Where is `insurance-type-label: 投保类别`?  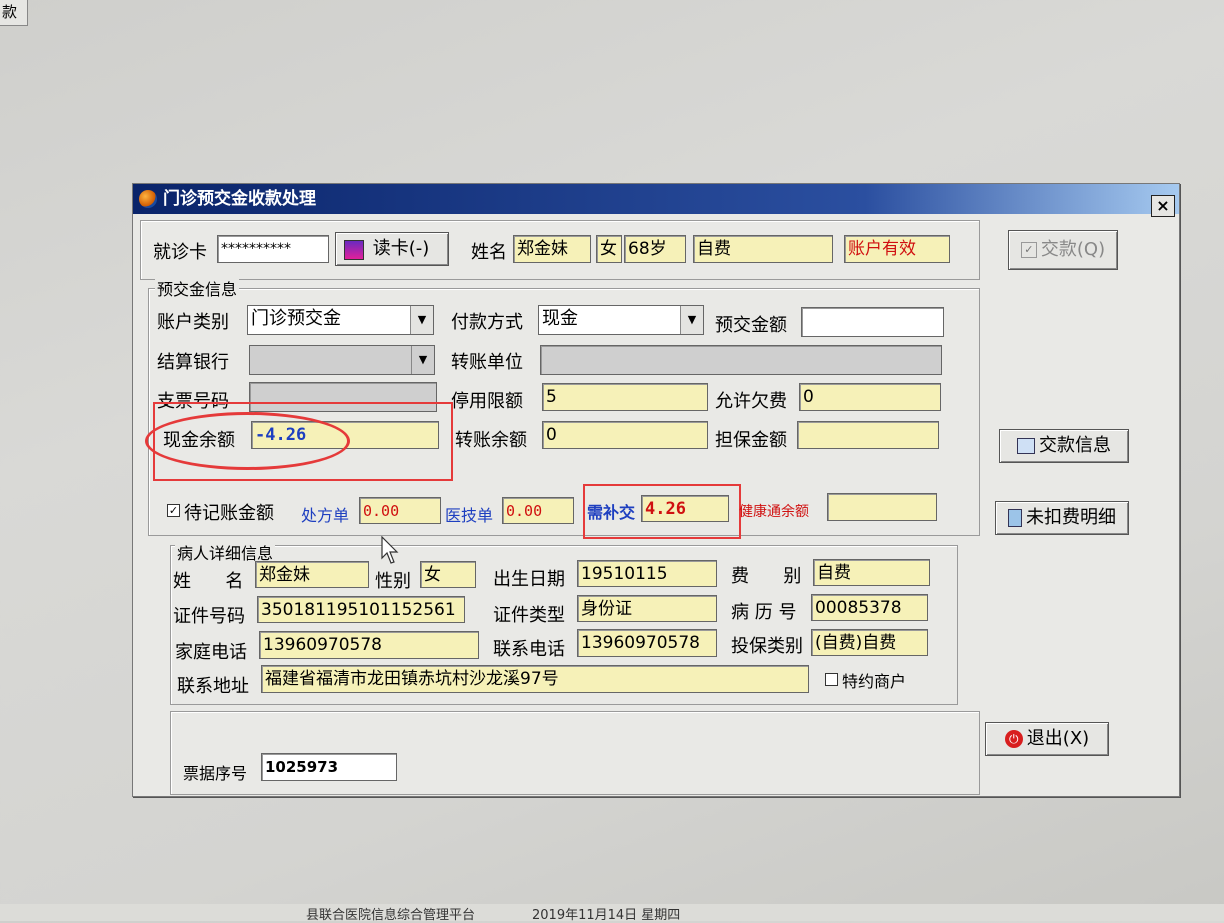
insurance-type-label: 投保类别 is located at coordinates (767, 646).